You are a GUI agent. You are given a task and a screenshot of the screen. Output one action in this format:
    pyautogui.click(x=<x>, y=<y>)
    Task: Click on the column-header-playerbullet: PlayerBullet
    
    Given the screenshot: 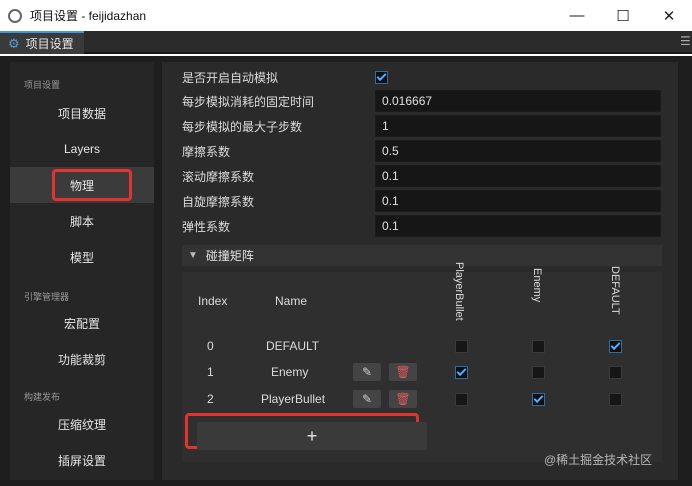 What is the action you would take?
    pyautogui.click(x=459, y=291)
    